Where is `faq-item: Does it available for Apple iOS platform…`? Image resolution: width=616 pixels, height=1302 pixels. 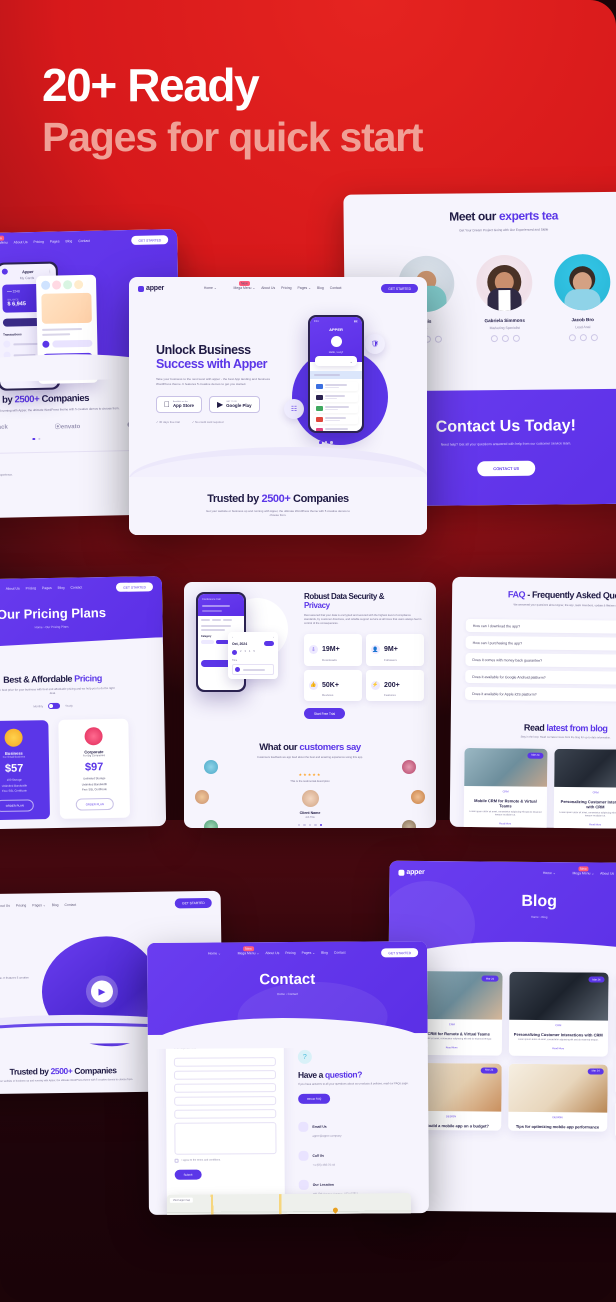 faq-item: Does it available for Apple iOS platform… is located at coordinates (540, 694).